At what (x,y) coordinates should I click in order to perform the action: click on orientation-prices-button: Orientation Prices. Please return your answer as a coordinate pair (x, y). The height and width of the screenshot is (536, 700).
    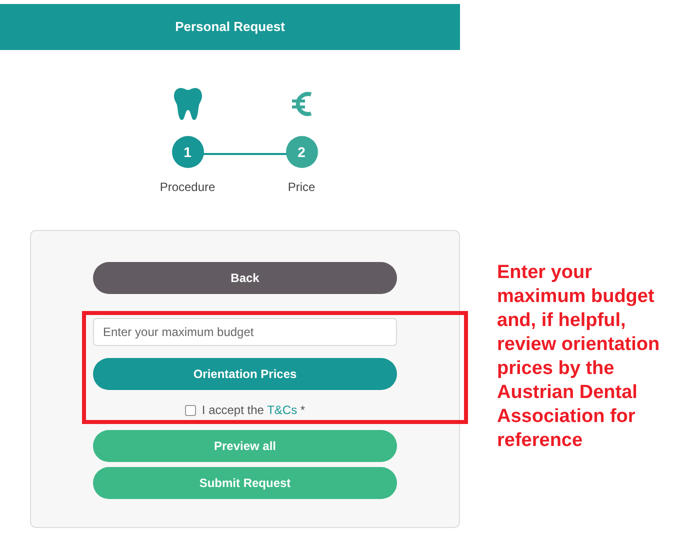
    Looking at the image, I should click on (245, 374).